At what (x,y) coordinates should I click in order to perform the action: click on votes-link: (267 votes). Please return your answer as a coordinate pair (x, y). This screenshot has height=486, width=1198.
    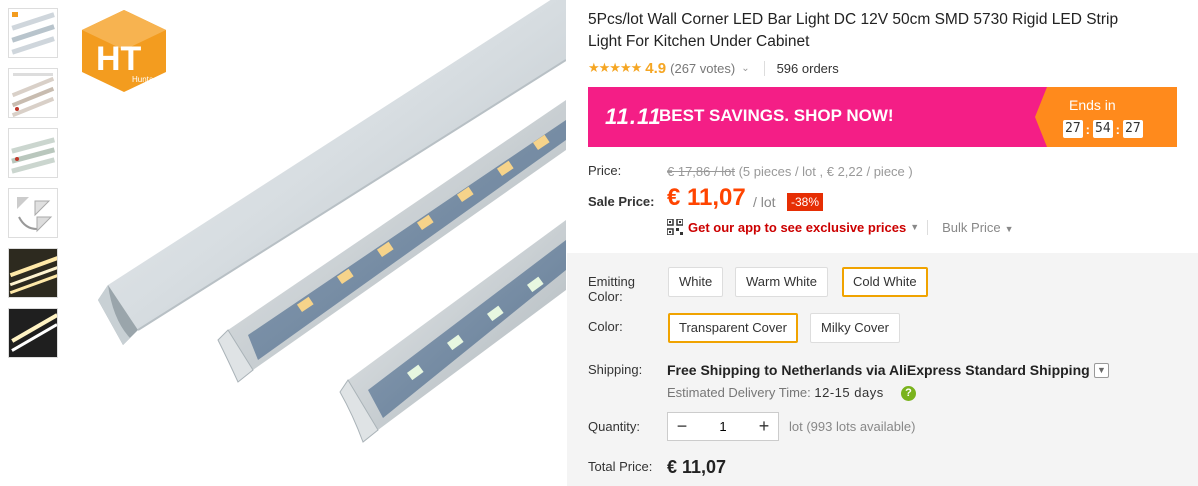
    Looking at the image, I should click on (702, 68).